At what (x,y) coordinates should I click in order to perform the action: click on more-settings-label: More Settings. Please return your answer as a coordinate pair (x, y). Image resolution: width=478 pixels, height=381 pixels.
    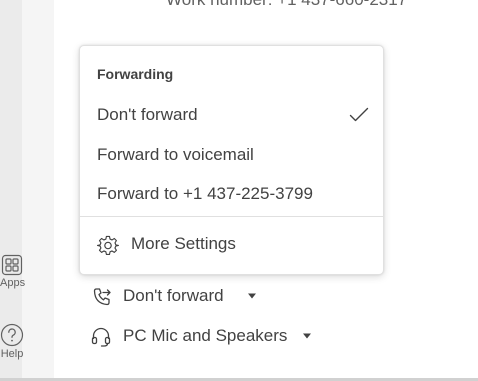
    Looking at the image, I should click on (183, 243).